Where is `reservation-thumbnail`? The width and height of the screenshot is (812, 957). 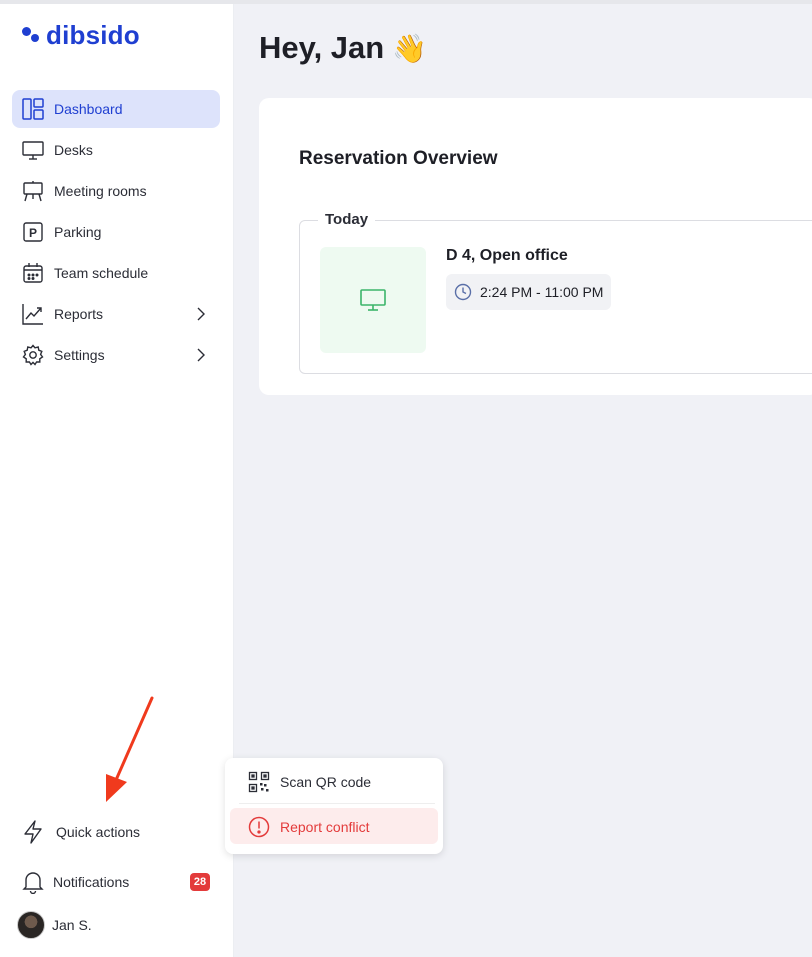 reservation-thumbnail is located at coordinates (373, 300).